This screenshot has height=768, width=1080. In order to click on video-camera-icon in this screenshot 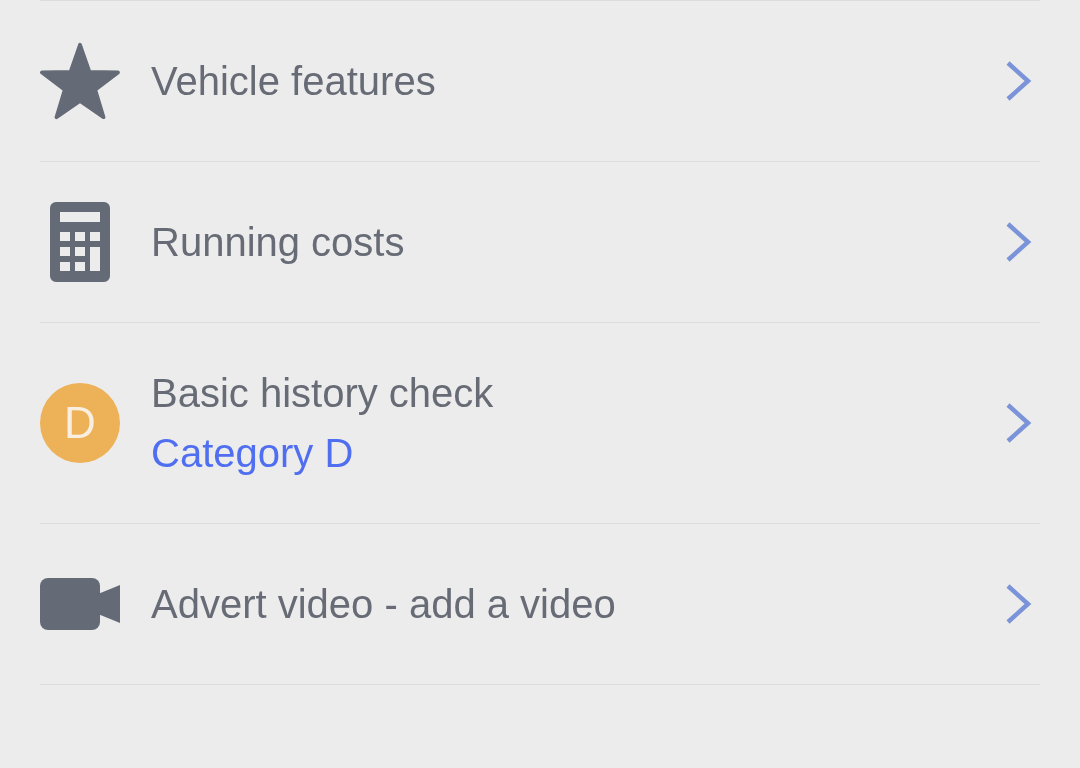, I will do `click(80, 604)`.